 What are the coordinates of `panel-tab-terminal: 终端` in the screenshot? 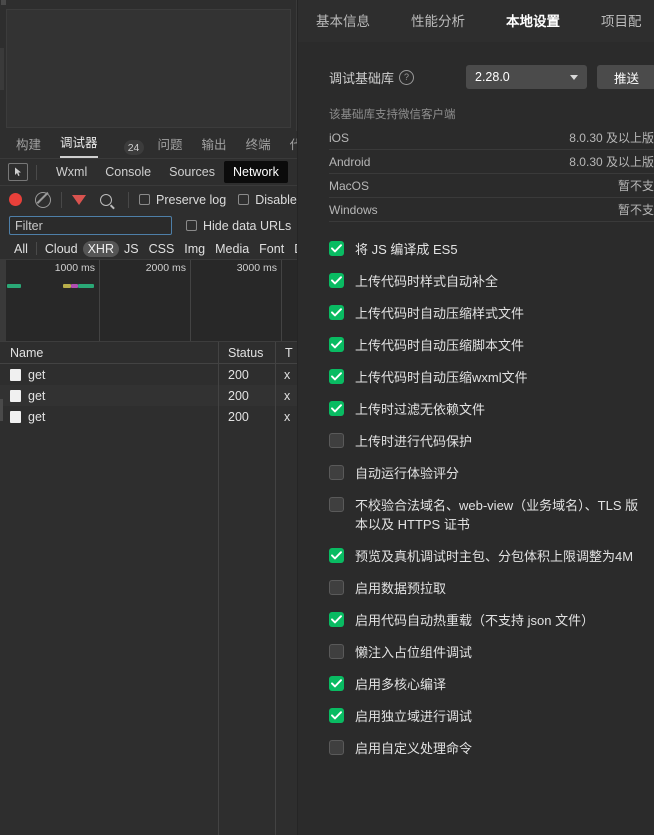 It's located at (258, 146).